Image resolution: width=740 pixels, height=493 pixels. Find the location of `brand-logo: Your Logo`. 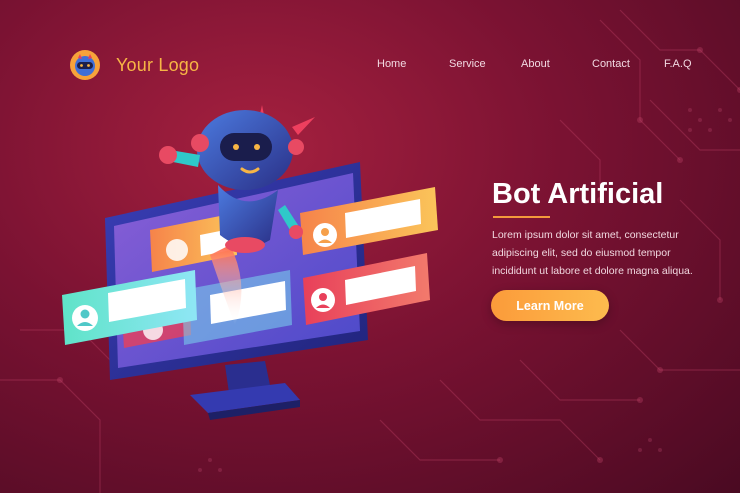

brand-logo: Your Logo is located at coordinates (133, 65).